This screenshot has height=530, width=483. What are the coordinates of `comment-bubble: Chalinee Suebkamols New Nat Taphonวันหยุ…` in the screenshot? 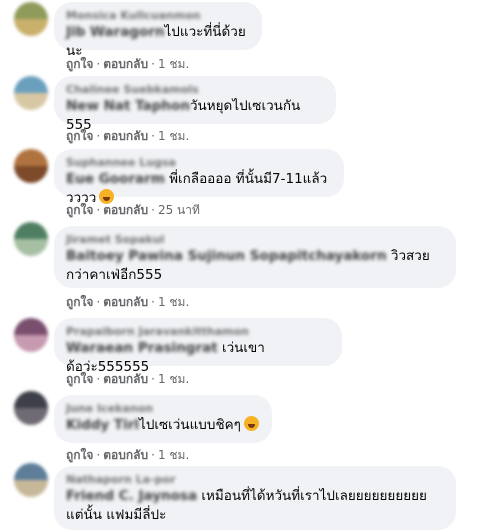 It's located at (195, 104).